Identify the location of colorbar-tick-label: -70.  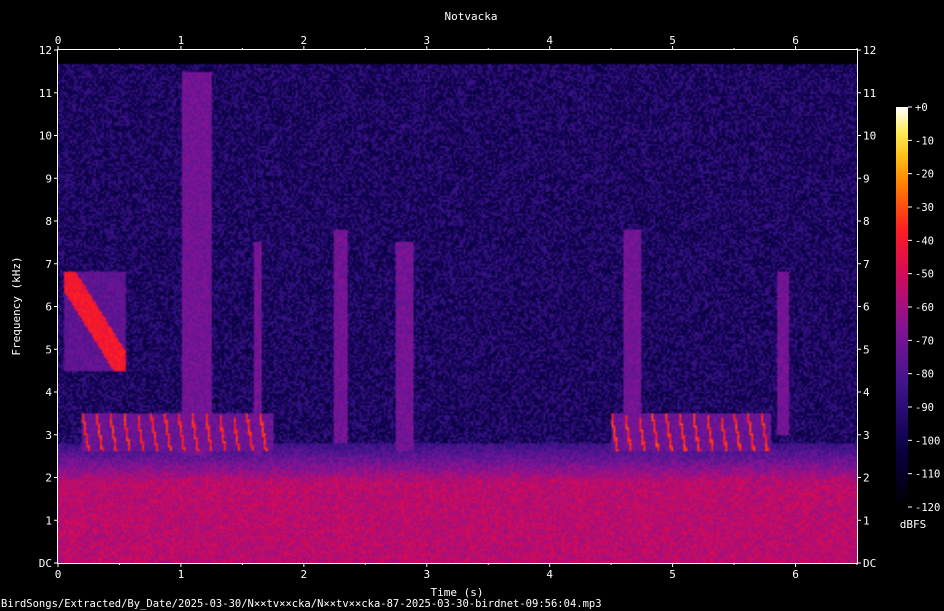
(924, 341).